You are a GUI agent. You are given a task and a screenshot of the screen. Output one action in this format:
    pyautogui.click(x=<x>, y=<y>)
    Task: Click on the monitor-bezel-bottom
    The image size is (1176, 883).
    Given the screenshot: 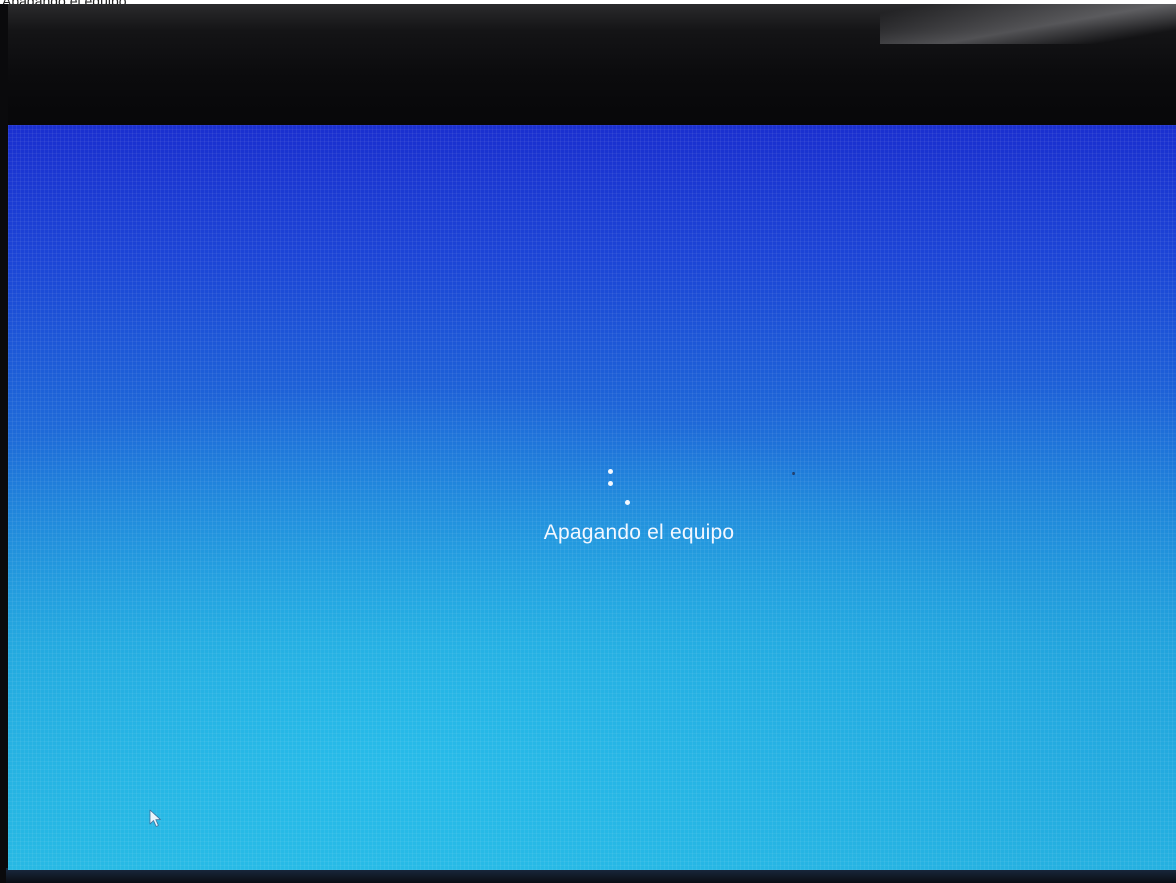 What is the action you would take?
    pyautogui.click(x=591, y=875)
    